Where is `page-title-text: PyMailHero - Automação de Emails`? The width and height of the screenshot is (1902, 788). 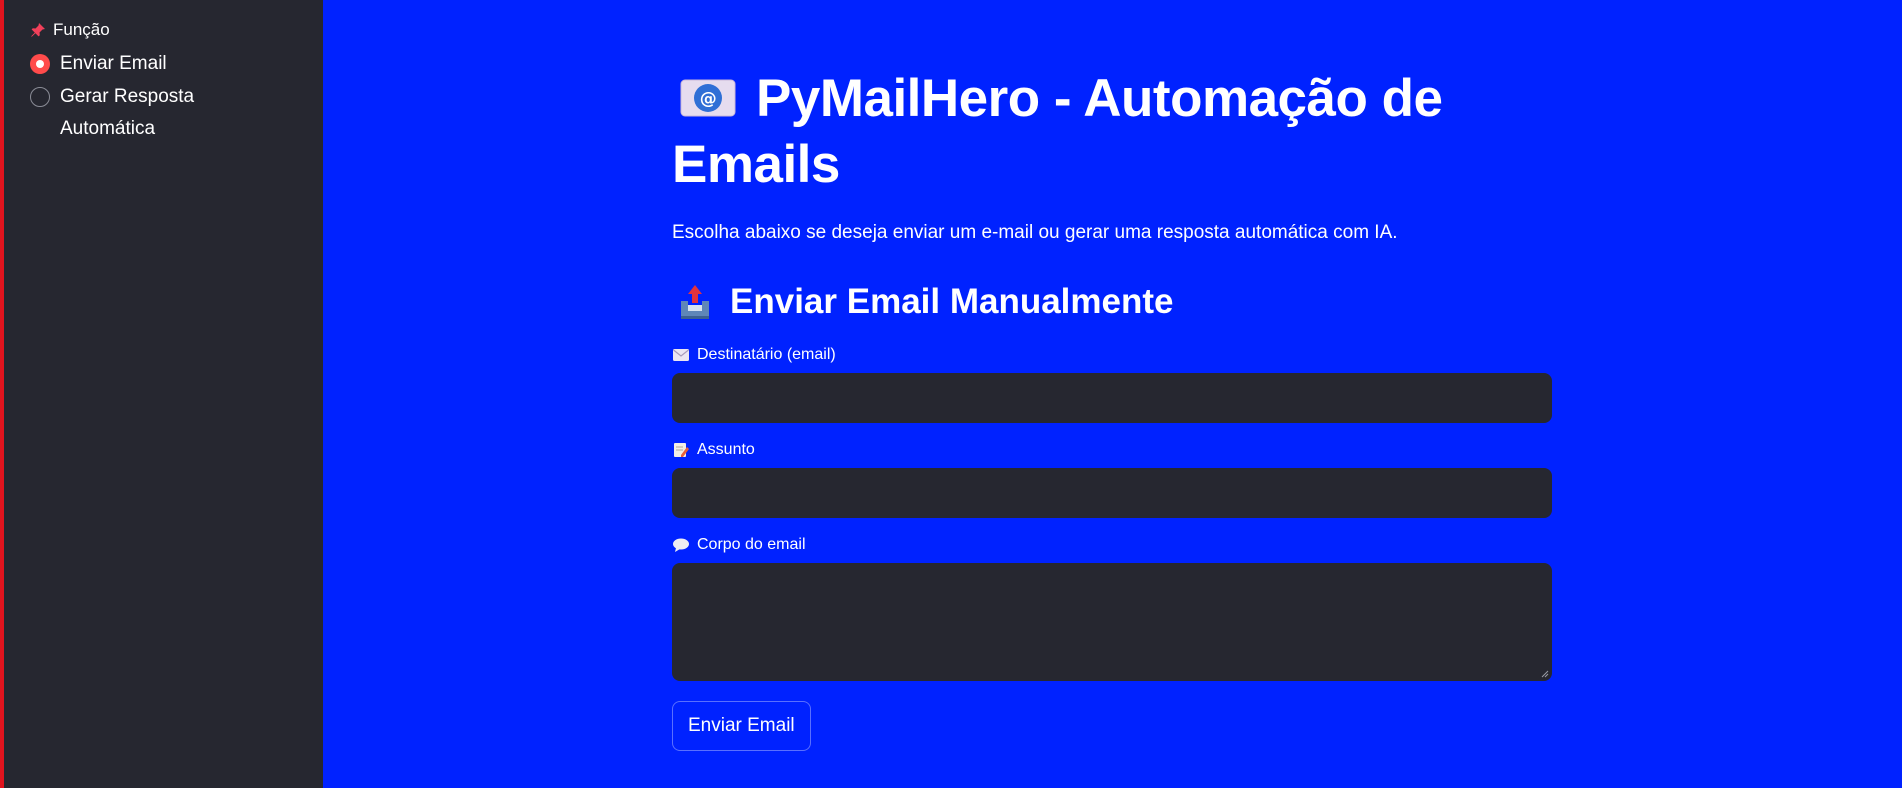 page-title-text: PyMailHero - Automação de Emails is located at coordinates (1057, 131).